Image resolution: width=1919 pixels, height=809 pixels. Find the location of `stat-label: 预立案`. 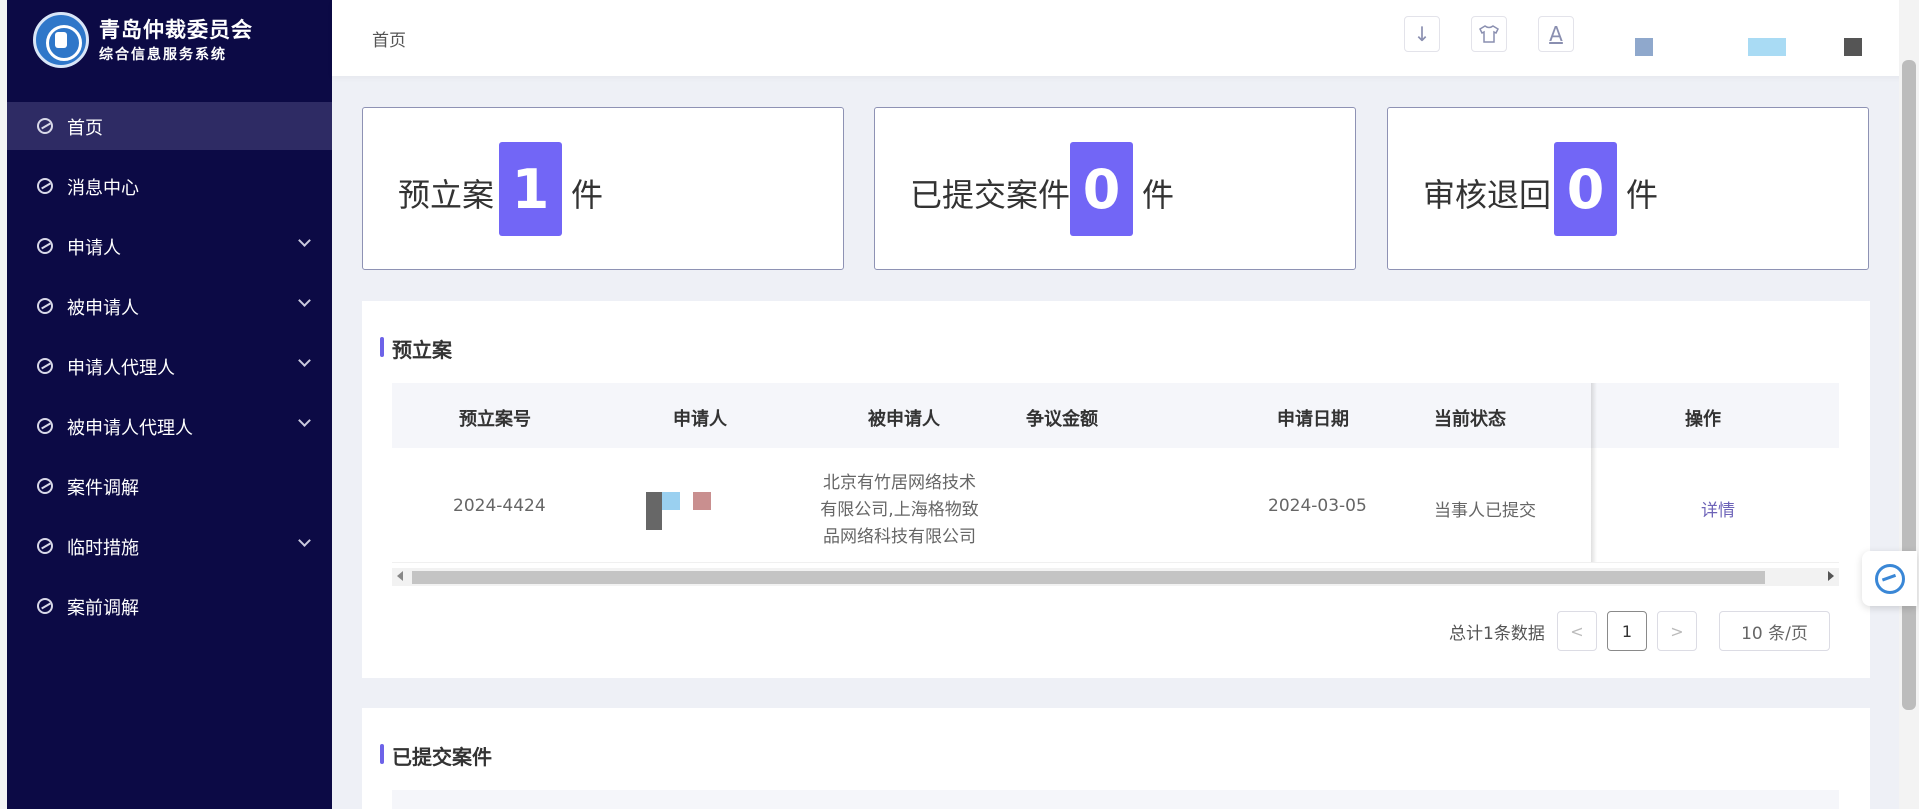

stat-label: 预立案 is located at coordinates (446, 195).